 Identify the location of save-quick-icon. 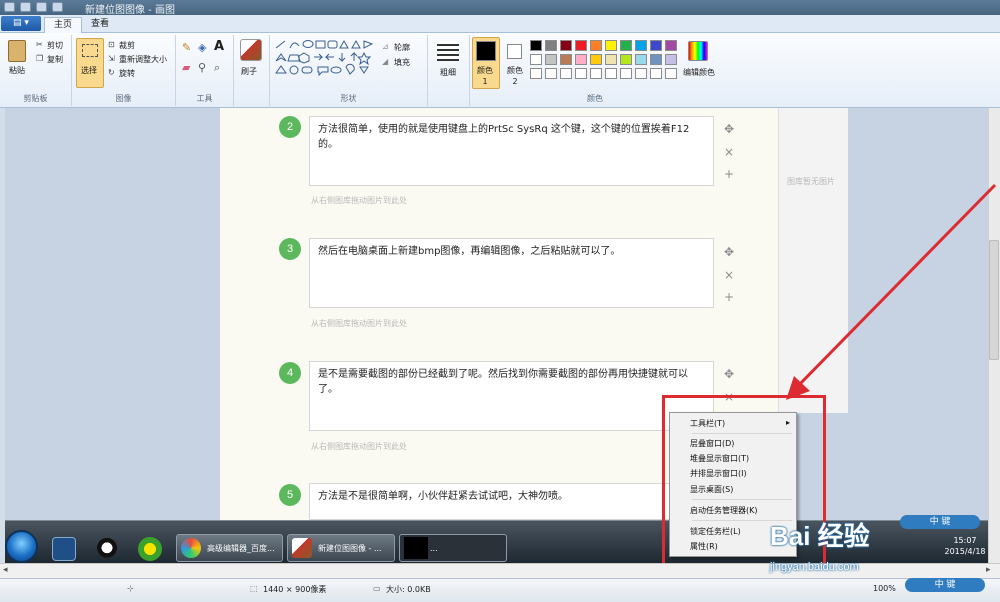
(25, 7).